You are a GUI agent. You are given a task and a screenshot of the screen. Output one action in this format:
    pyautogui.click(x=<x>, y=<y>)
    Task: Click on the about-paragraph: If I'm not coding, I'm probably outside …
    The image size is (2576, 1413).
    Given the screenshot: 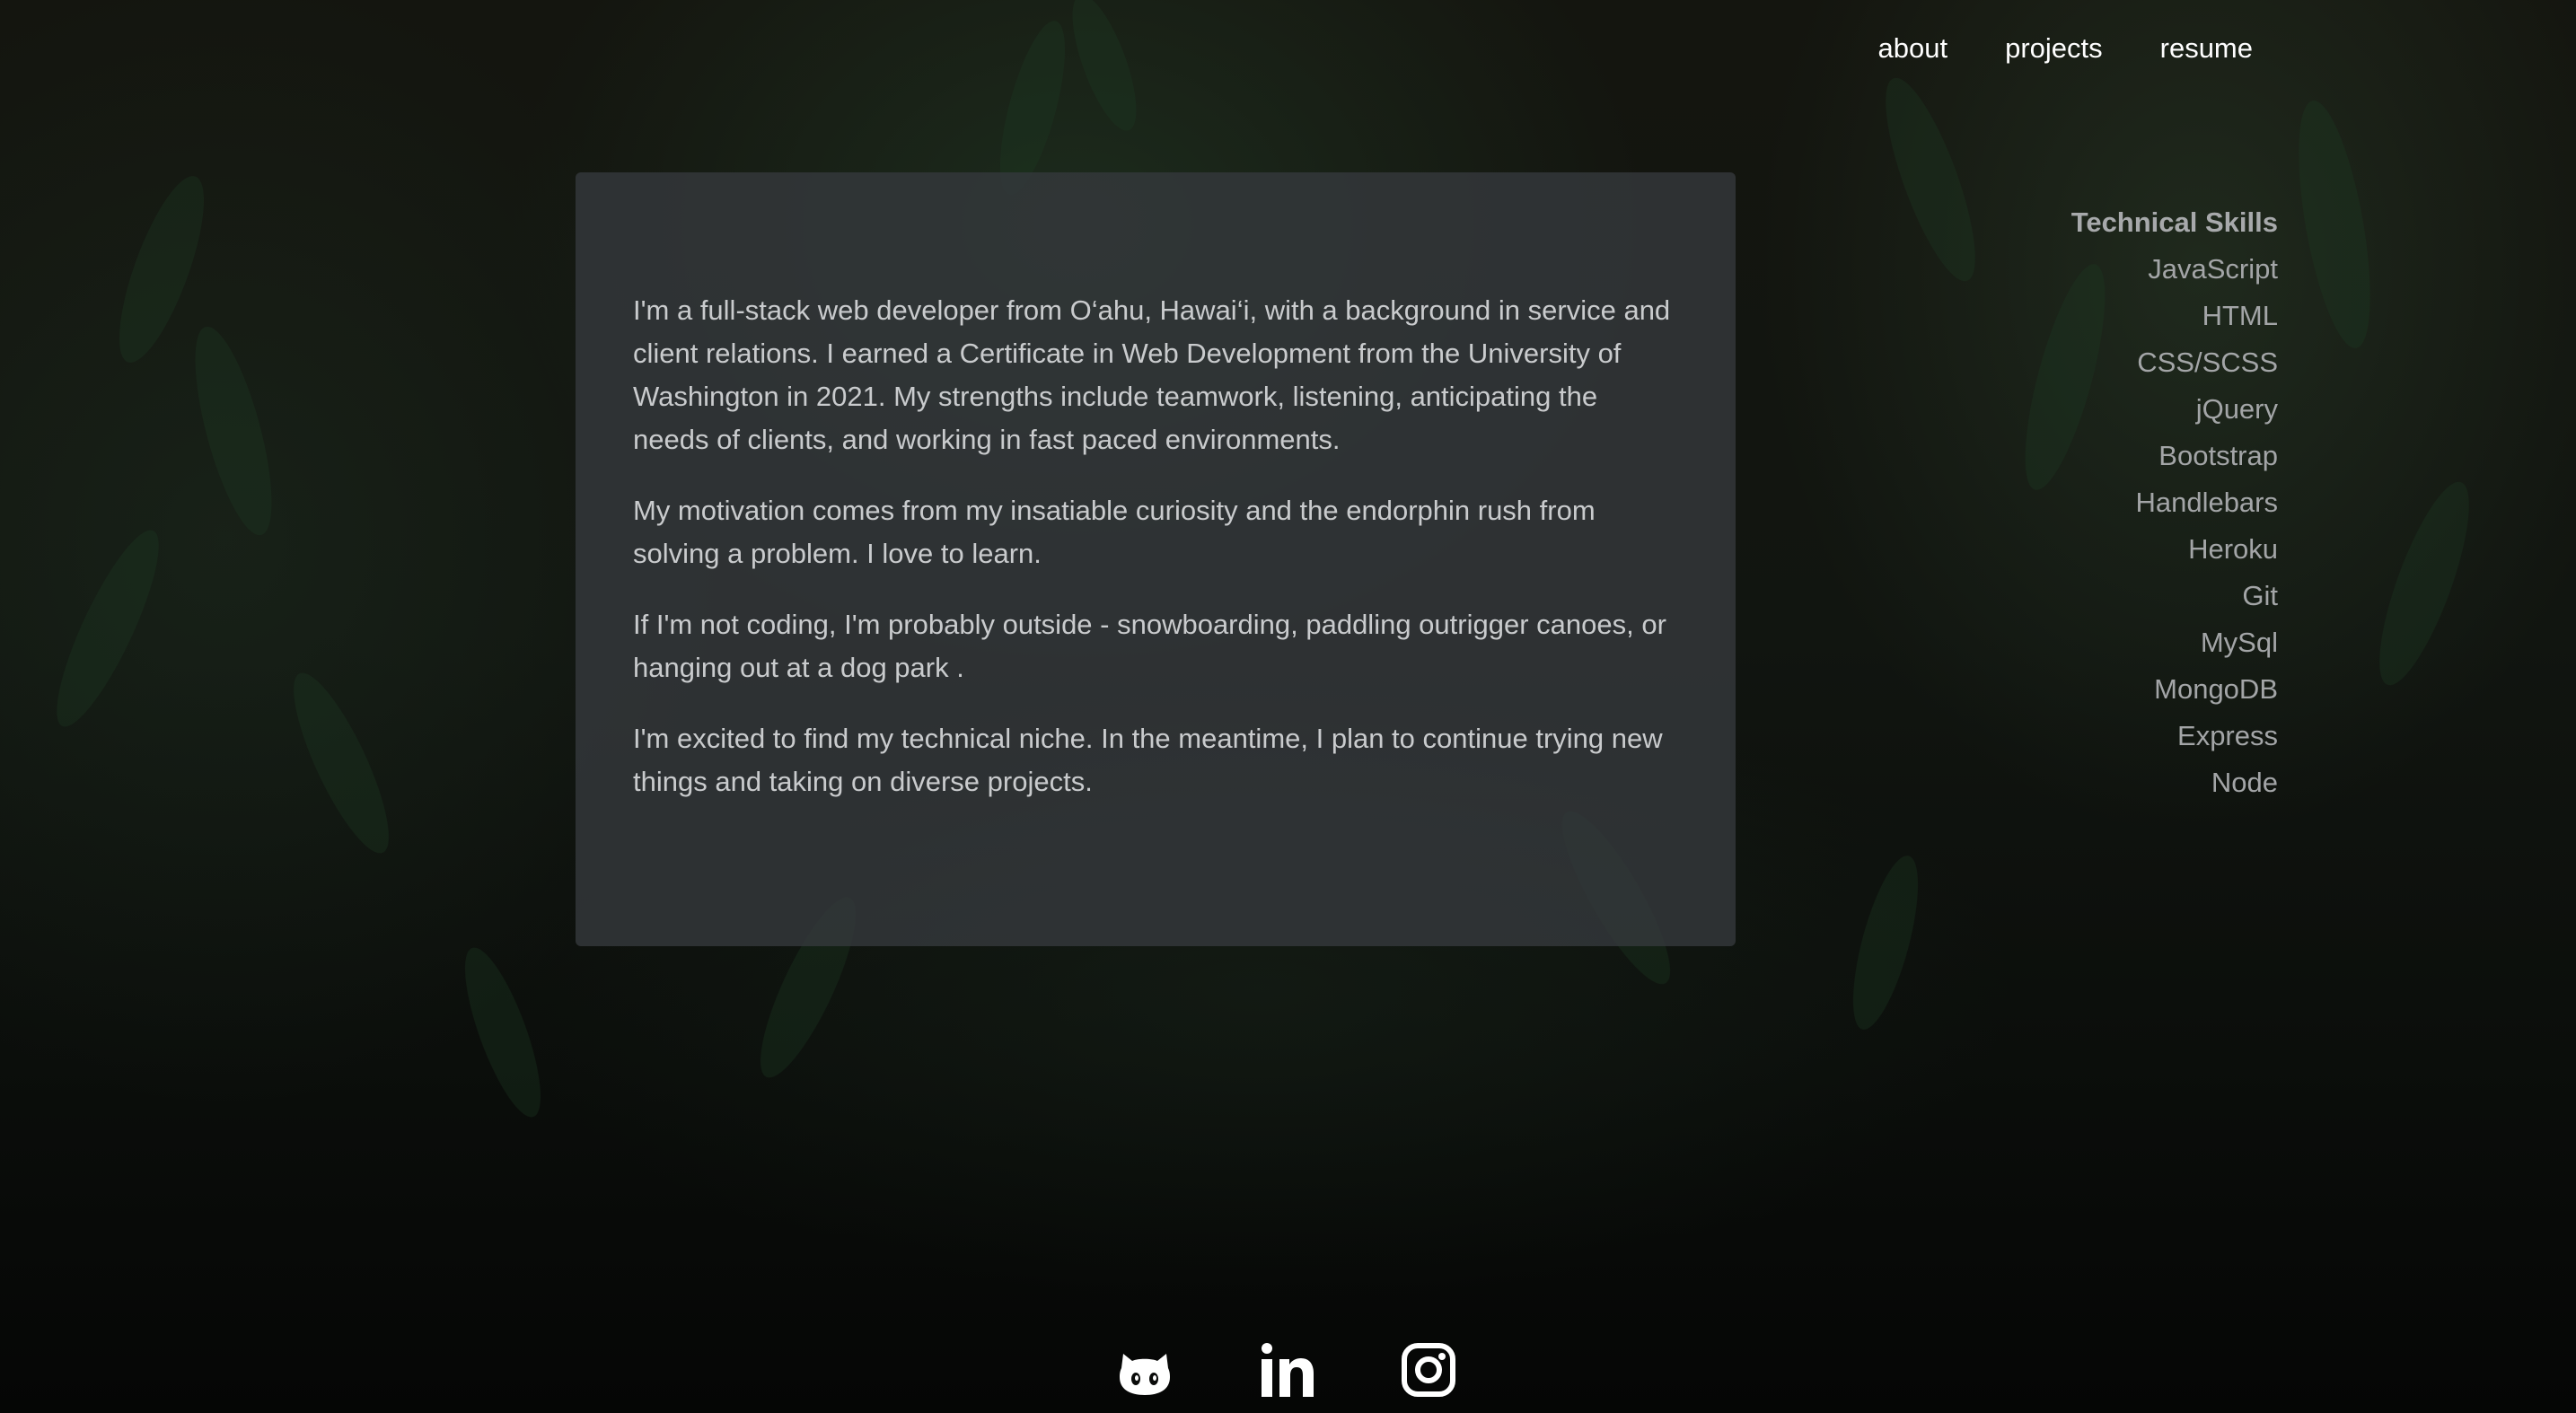 What is the action you would take?
    pyautogui.click(x=1149, y=646)
    